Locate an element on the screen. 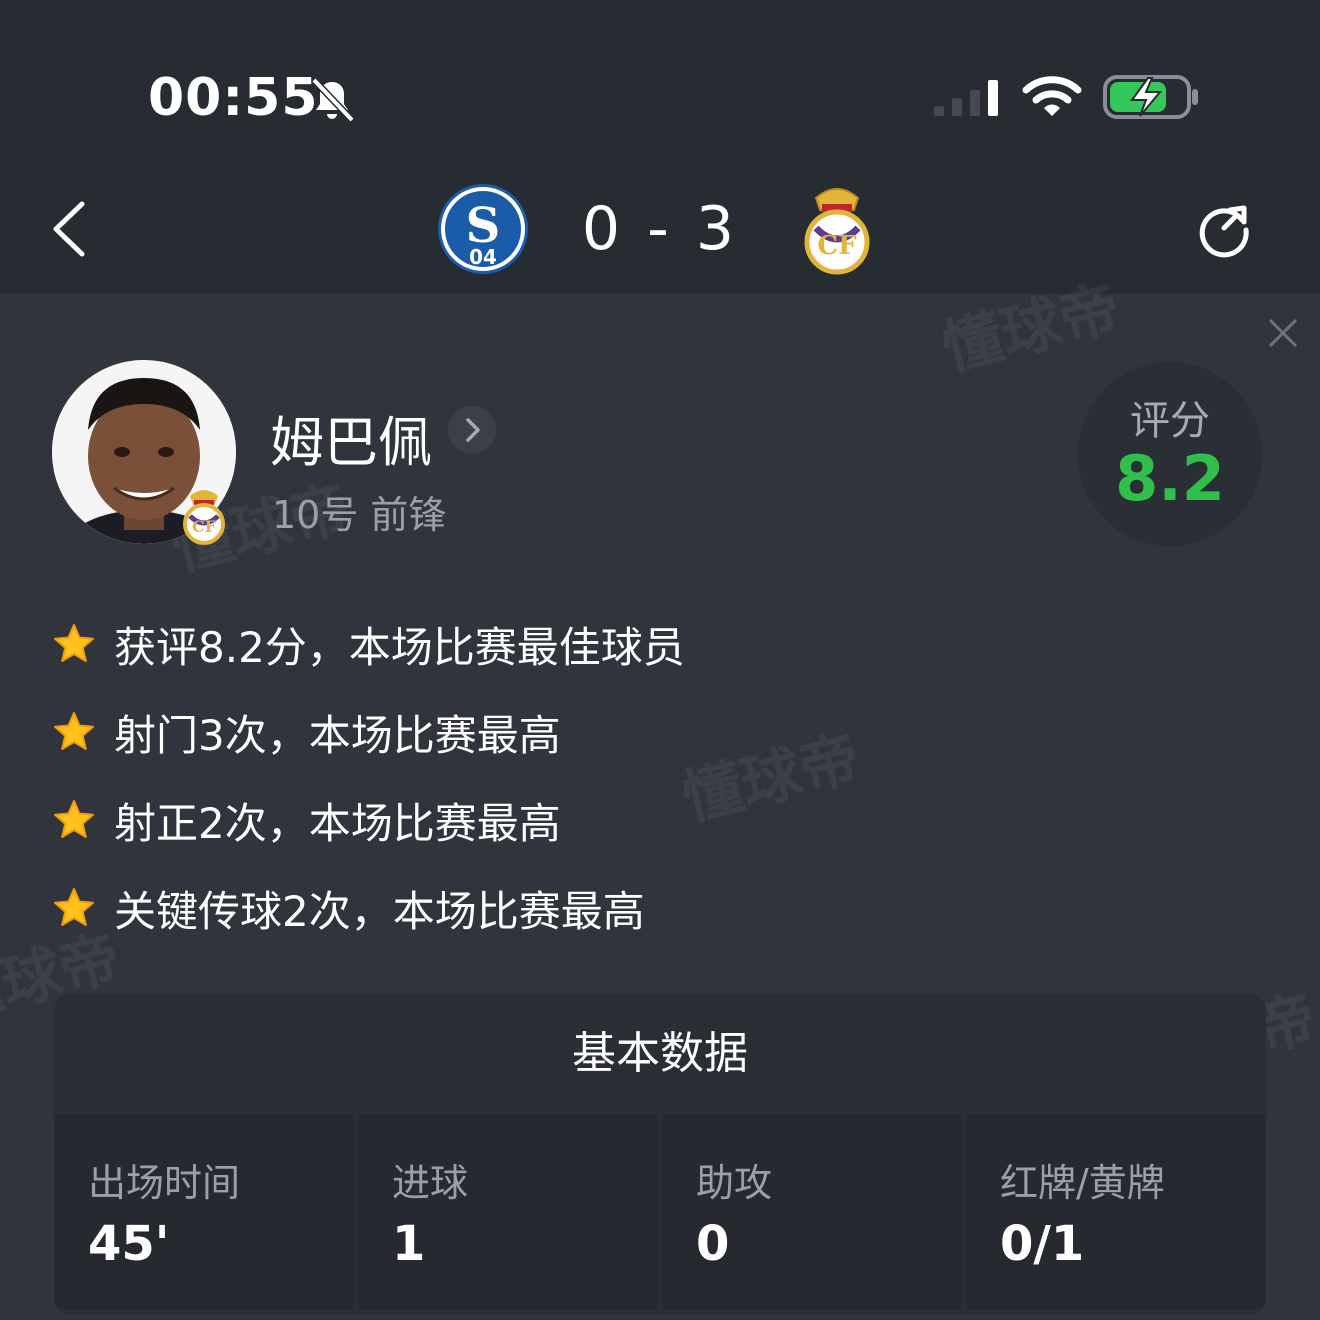  stats-title: 基本数据 is located at coordinates (660, 1053).